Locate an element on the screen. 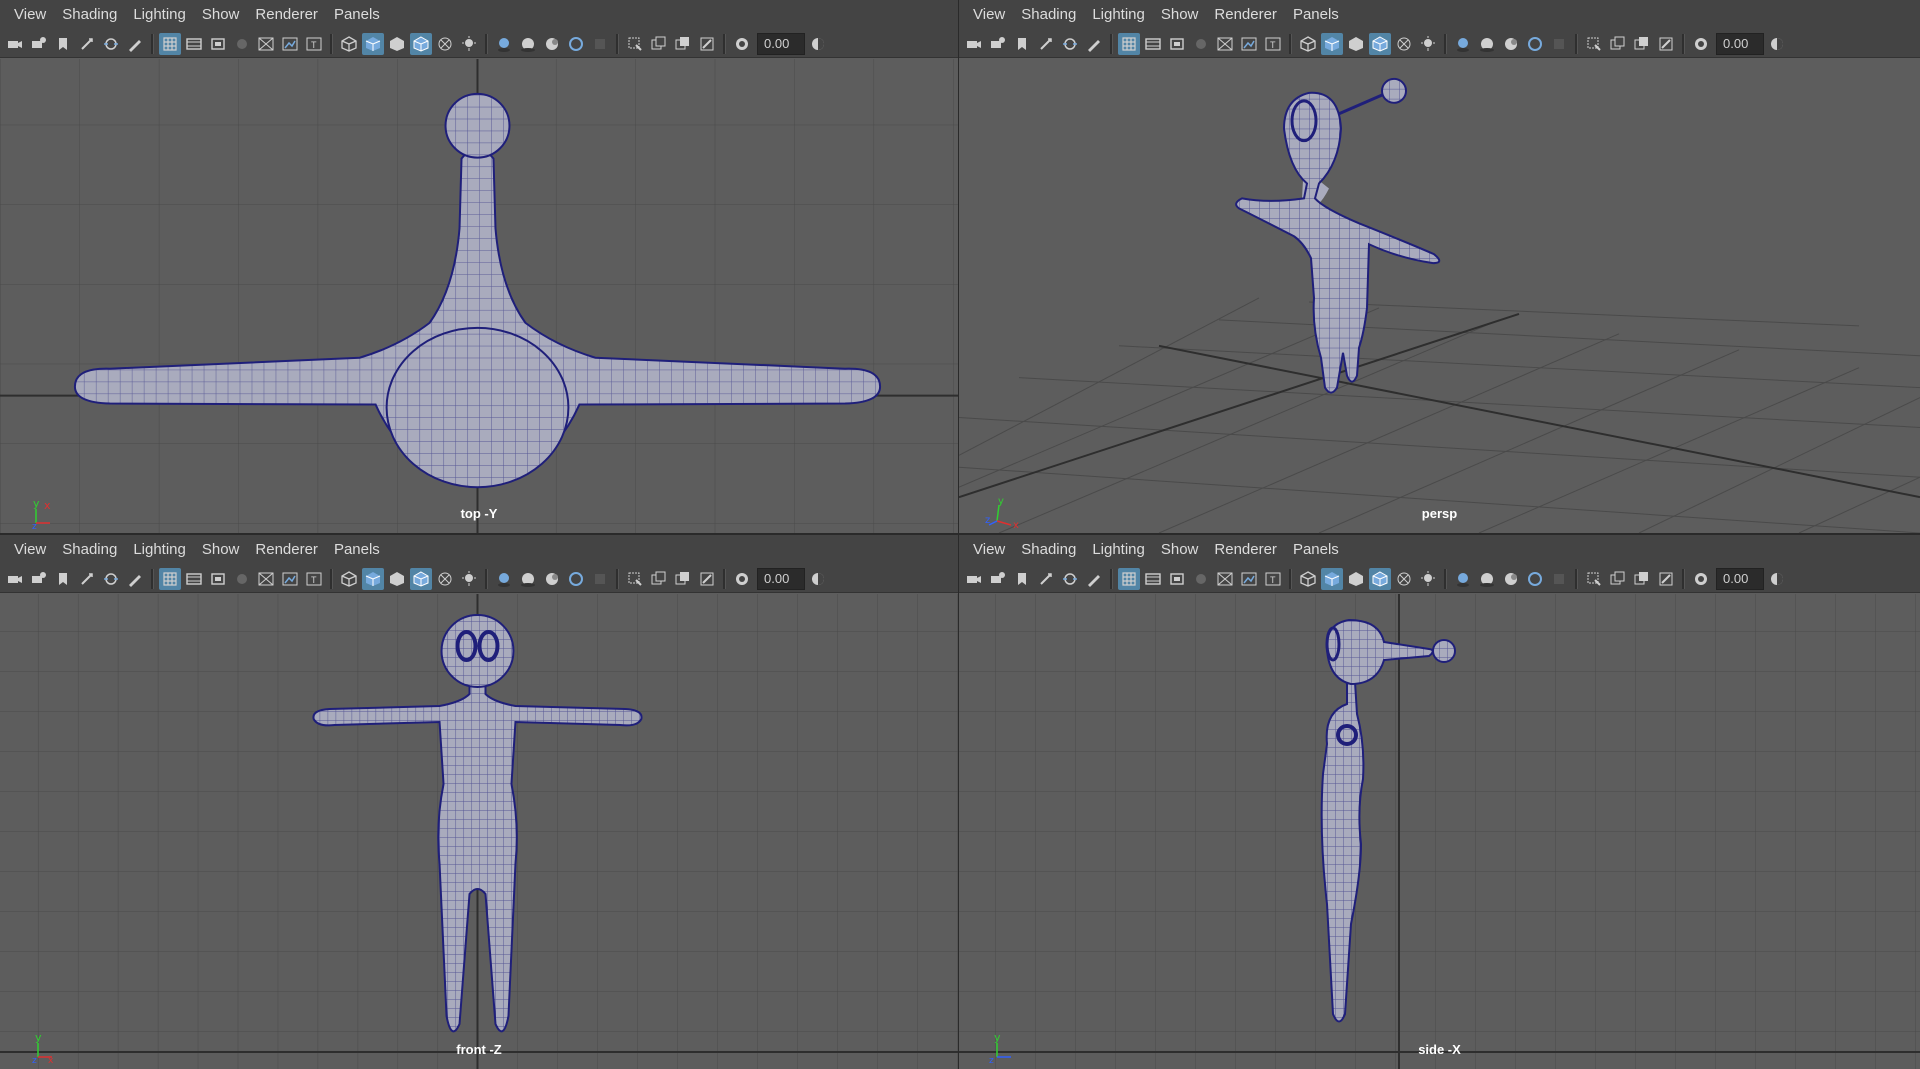 The image size is (1920, 1069). bookmark-icon is located at coordinates (1022, 44).